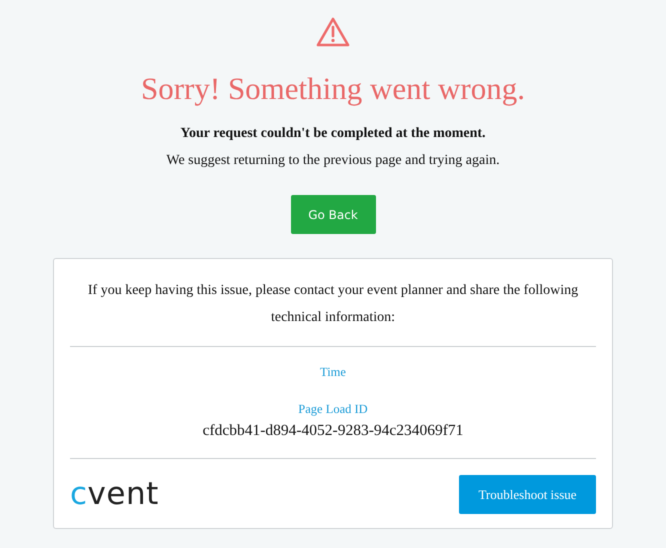  I want to click on field-value: cfdcbb41-d894-4052-9283-94c234069f71, so click(333, 430).